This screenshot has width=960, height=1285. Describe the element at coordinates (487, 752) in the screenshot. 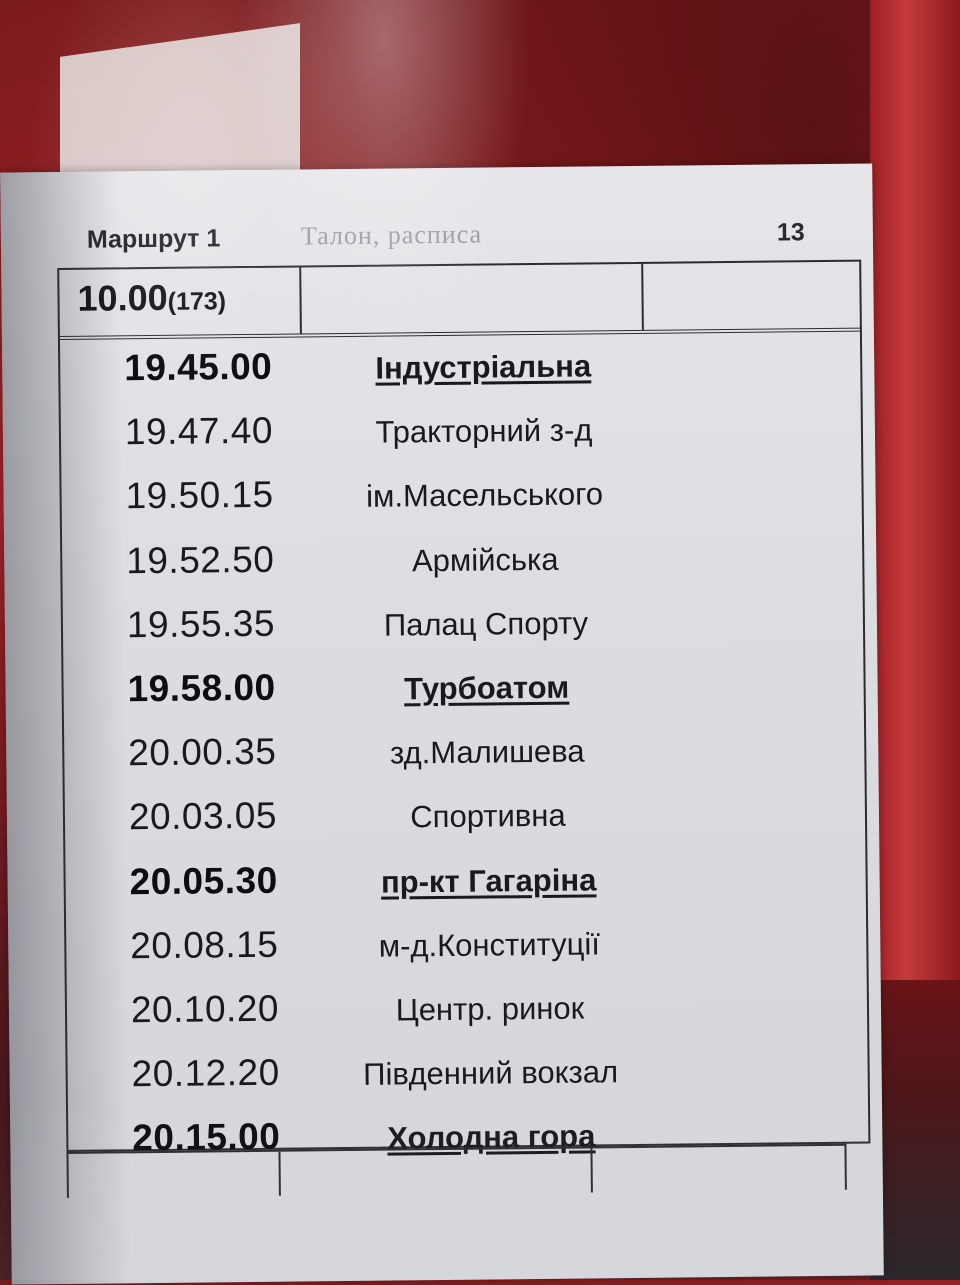

I see `stop-name: зд.Малишева` at that location.